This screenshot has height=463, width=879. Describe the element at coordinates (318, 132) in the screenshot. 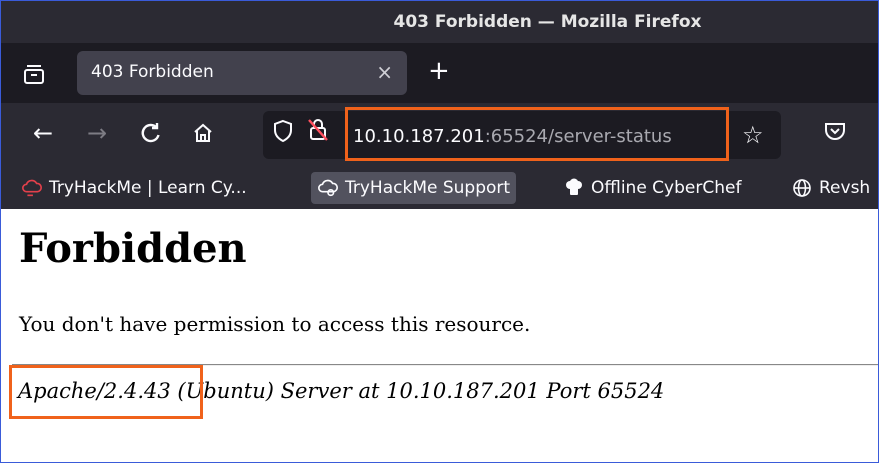

I see `insecure-lock-icon` at that location.